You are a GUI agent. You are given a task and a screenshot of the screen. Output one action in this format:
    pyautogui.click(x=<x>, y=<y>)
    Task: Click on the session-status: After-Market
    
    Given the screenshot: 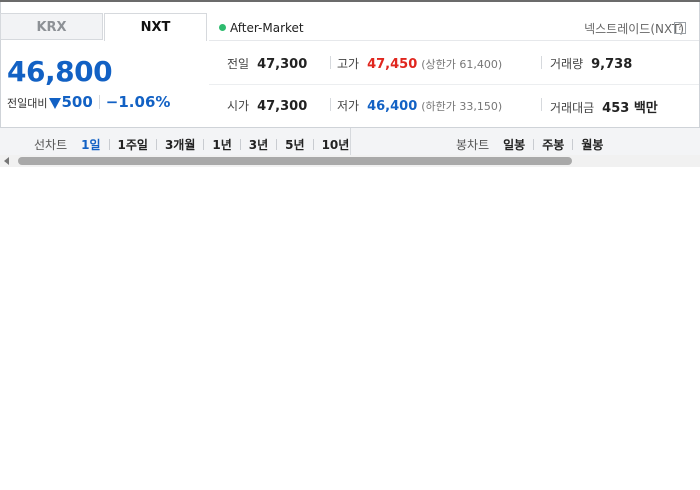 What is the action you would take?
    pyautogui.click(x=261, y=28)
    